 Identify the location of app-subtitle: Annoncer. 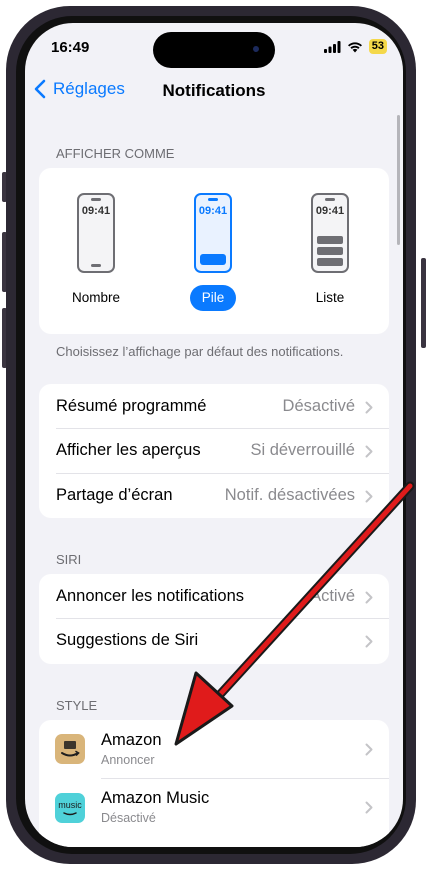
(128, 760).